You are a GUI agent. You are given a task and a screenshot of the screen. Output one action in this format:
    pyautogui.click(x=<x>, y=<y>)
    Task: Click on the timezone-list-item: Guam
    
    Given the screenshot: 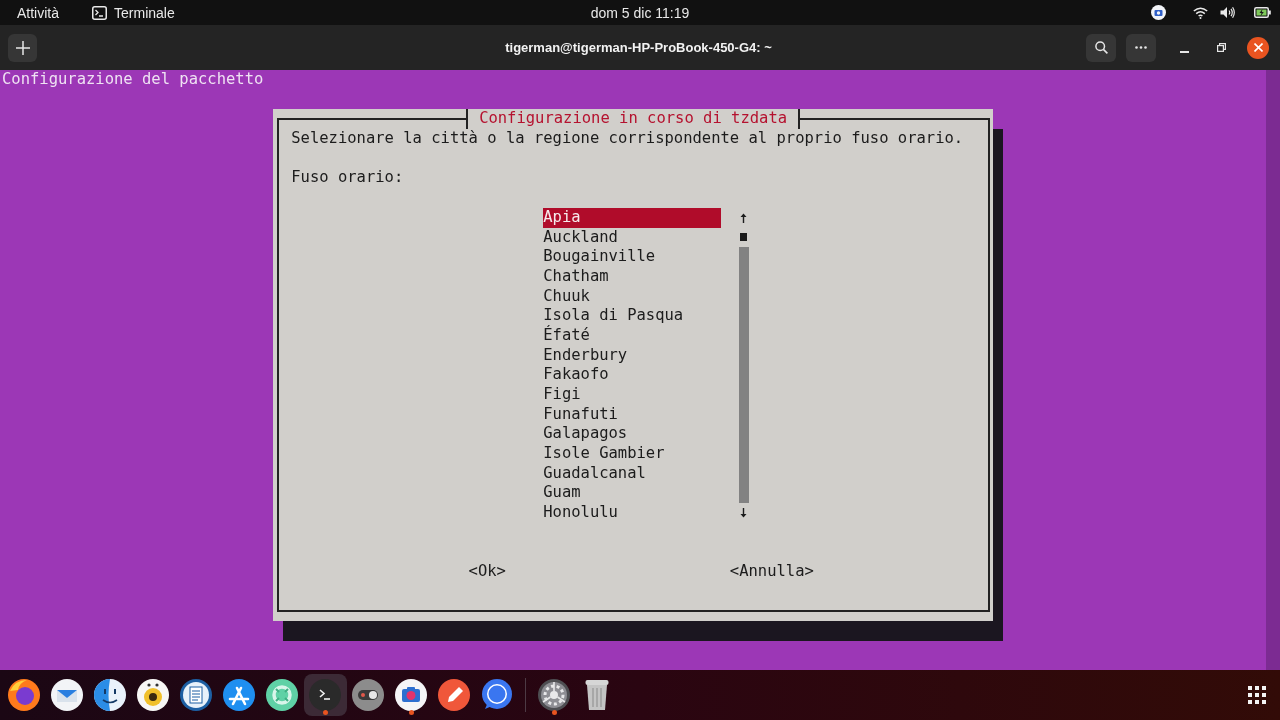 What is the action you would take?
    pyautogui.click(x=632, y=493)
    